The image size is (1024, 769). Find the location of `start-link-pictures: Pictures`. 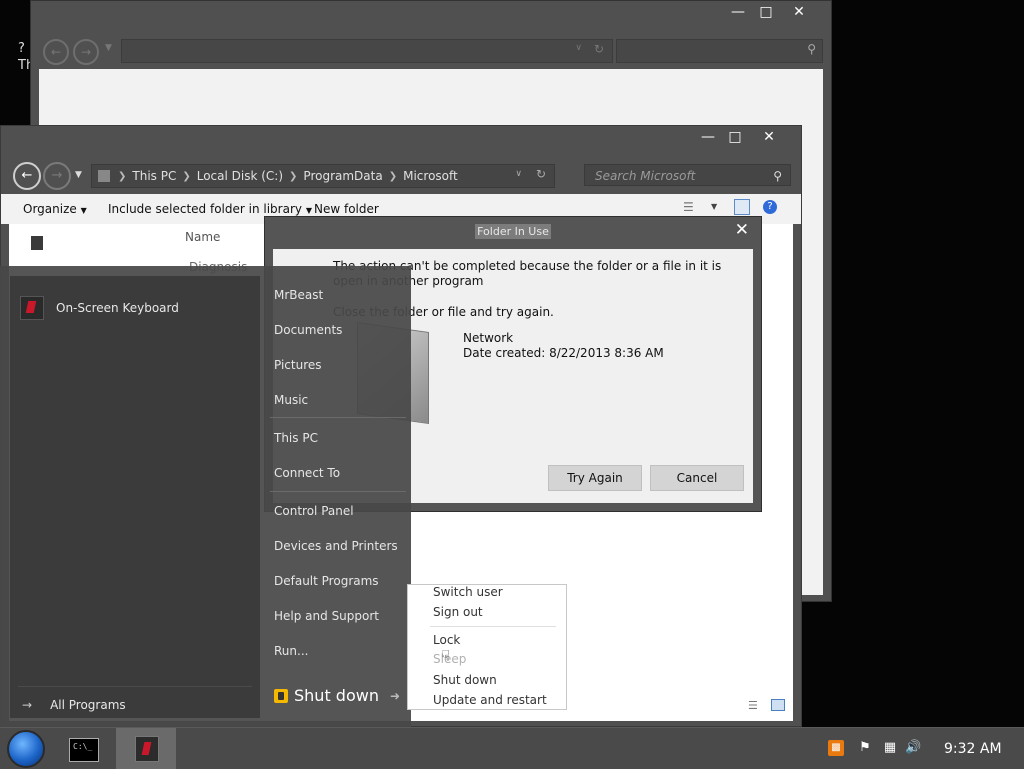

start-link-pictures: Pictures is located at coordinates (298, 365).